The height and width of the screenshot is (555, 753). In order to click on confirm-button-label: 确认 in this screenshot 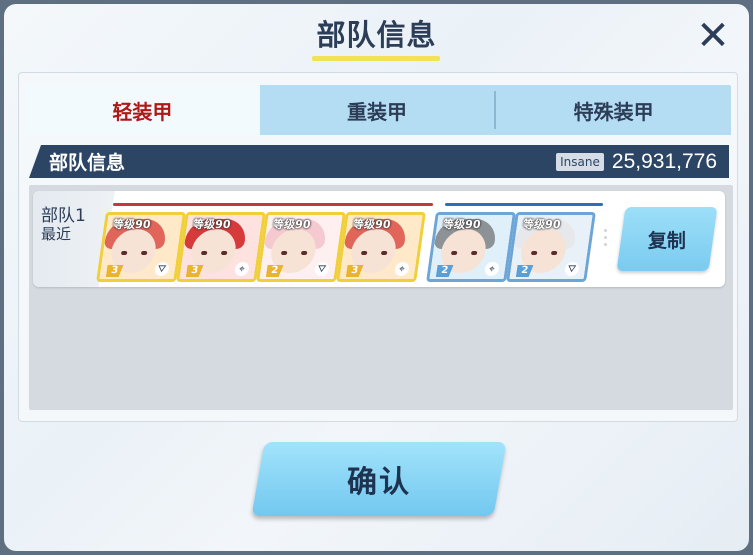, I will do `click(379, 482)`.